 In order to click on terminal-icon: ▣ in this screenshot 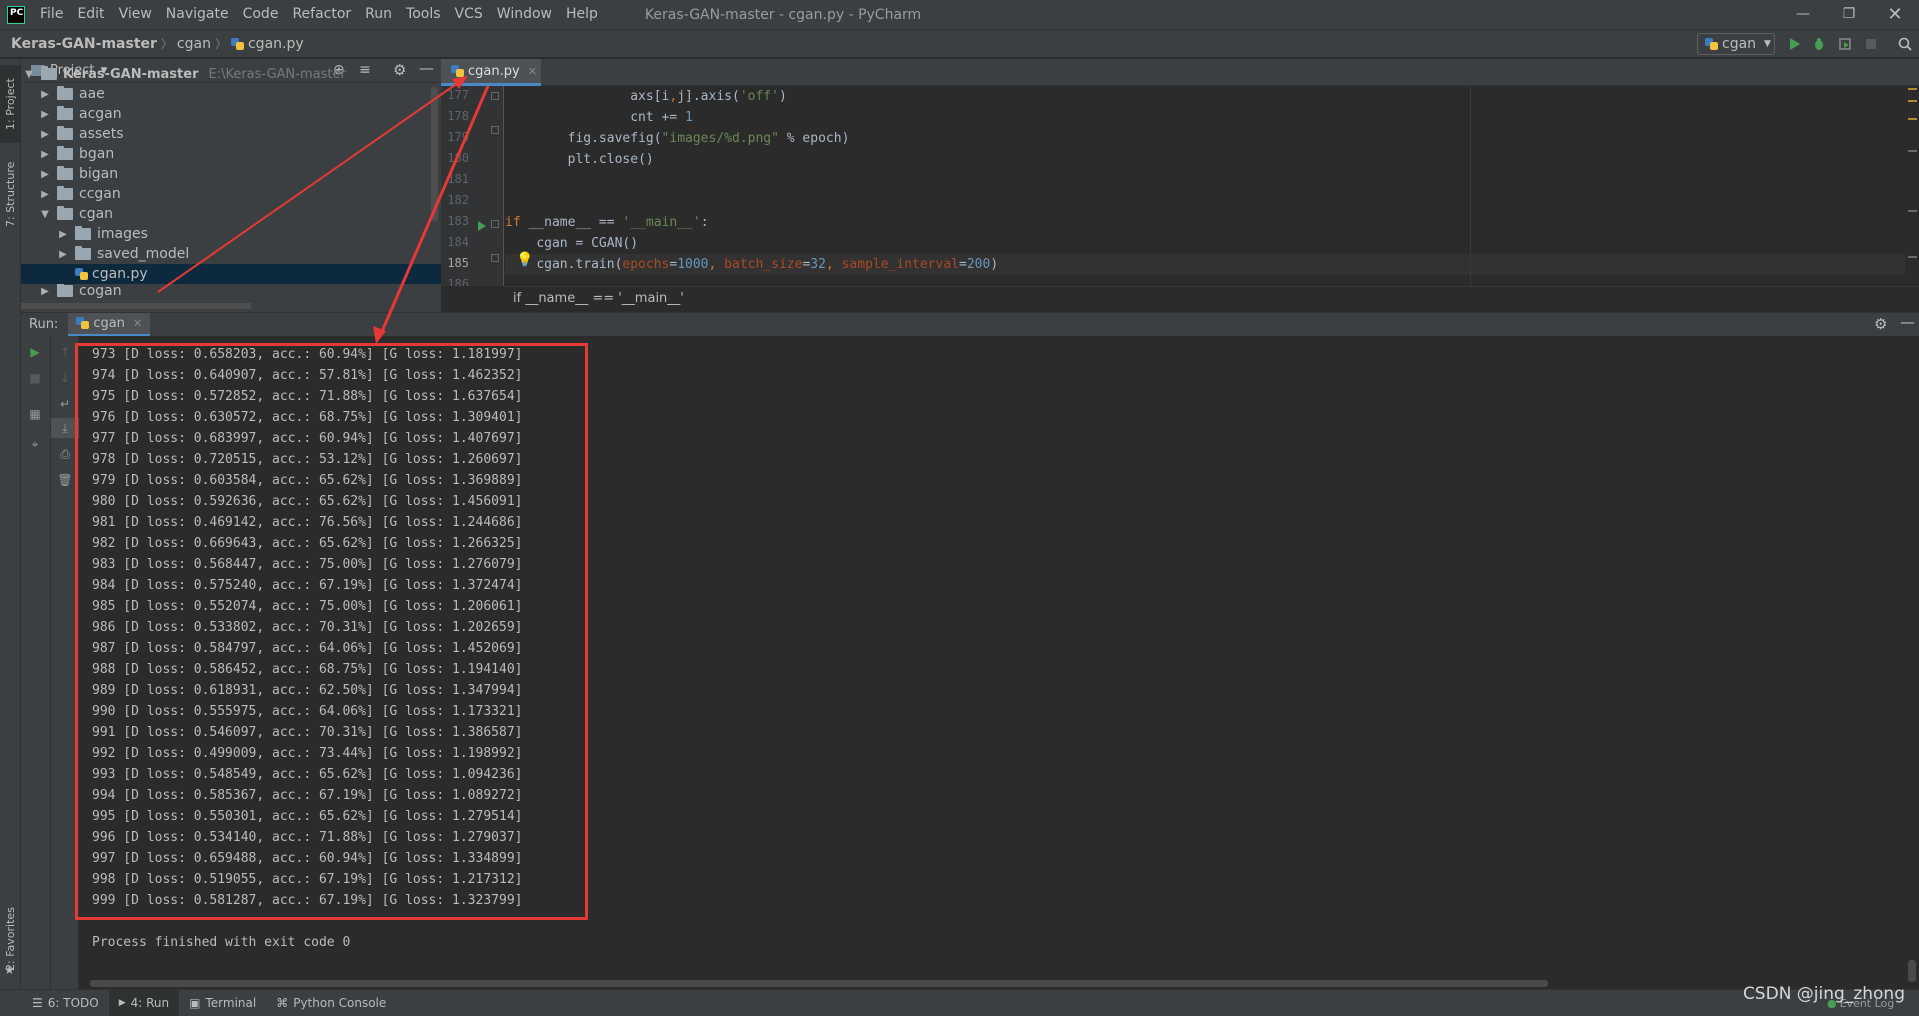, I will do `click(195, 1003)`.